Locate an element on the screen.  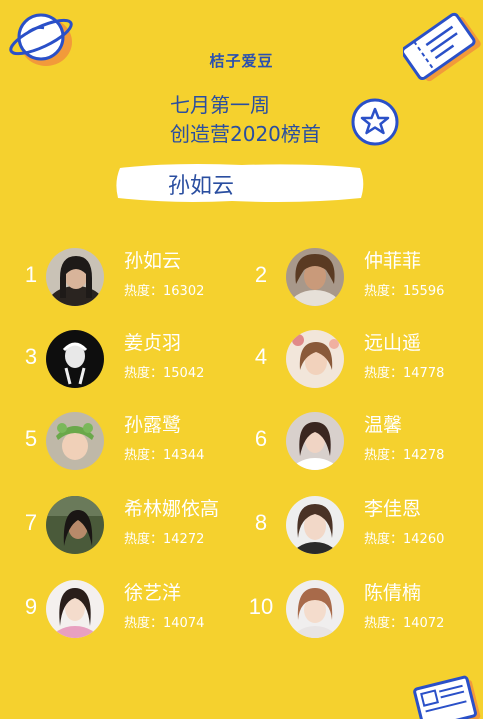
ranking-item: 1 孙如云 热度：16302 is located at coordinates (130, 277).